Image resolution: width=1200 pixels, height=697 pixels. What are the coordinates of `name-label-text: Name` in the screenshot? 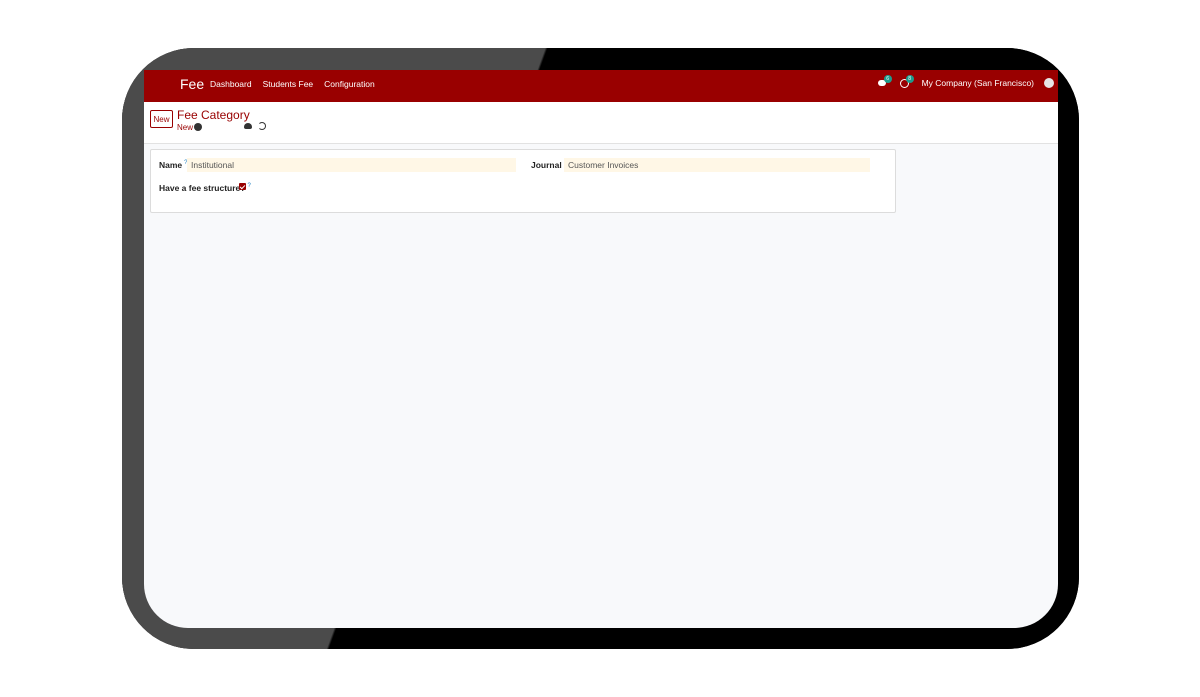 It's located at (171, 165).